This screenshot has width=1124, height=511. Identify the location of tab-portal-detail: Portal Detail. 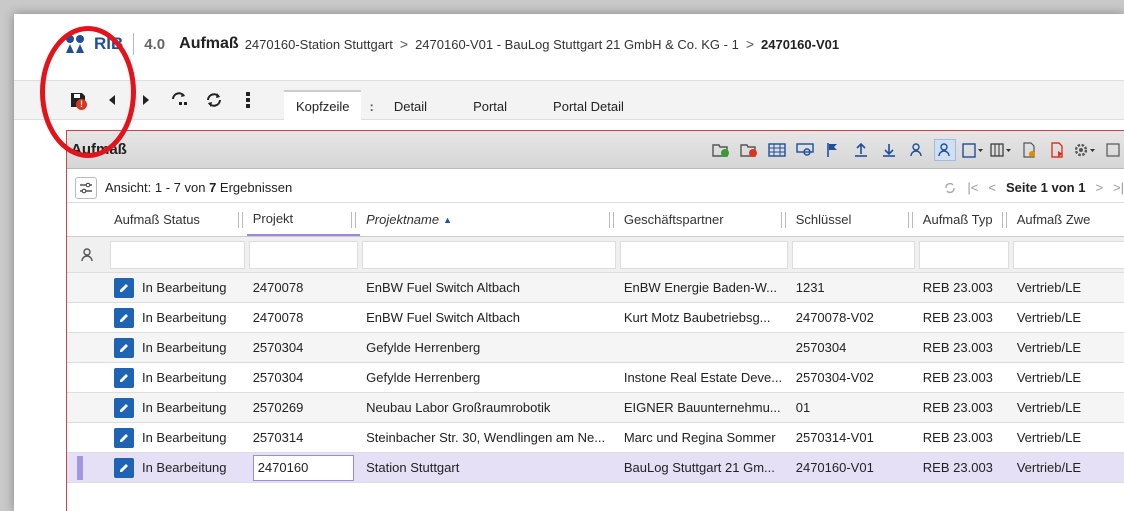
(588, 106).